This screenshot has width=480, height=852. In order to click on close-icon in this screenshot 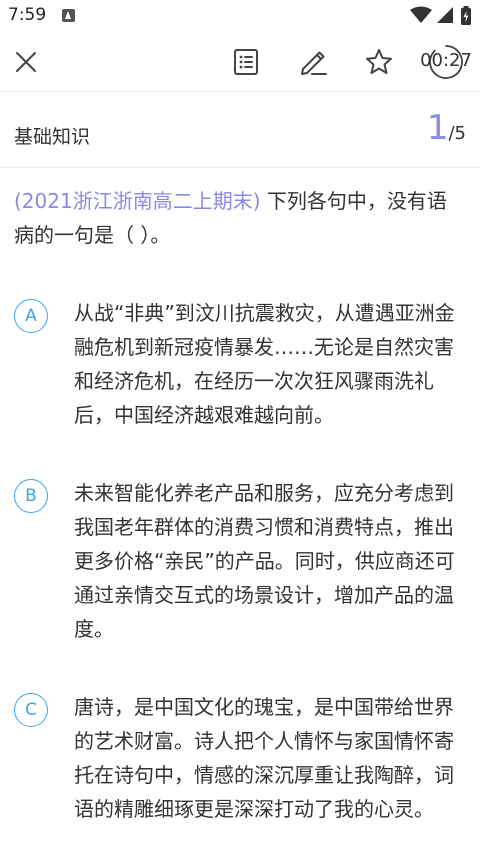, I will do `click(26, 62)`.